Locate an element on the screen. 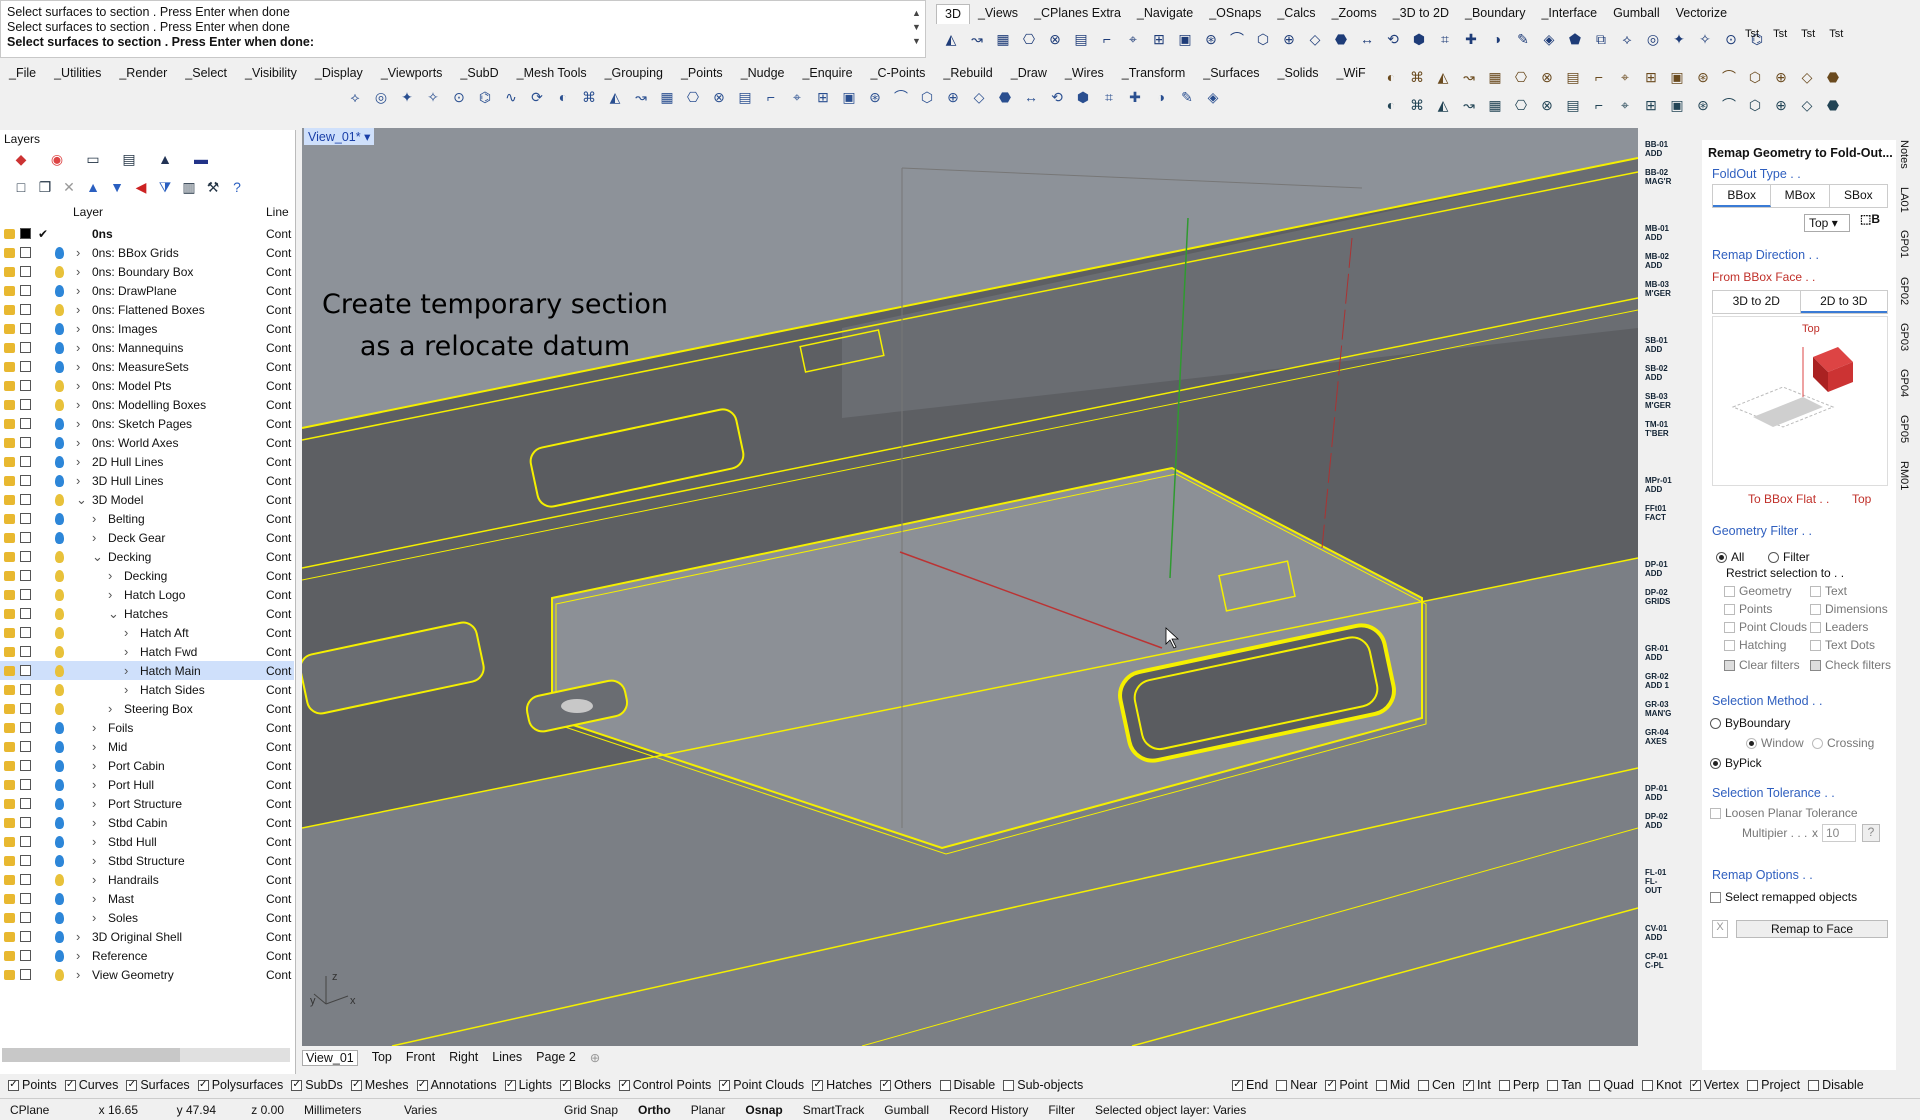 This screenshot has height=1120, width=1920. tool-icon: ⌖ is located at coordinates (1133, 39).